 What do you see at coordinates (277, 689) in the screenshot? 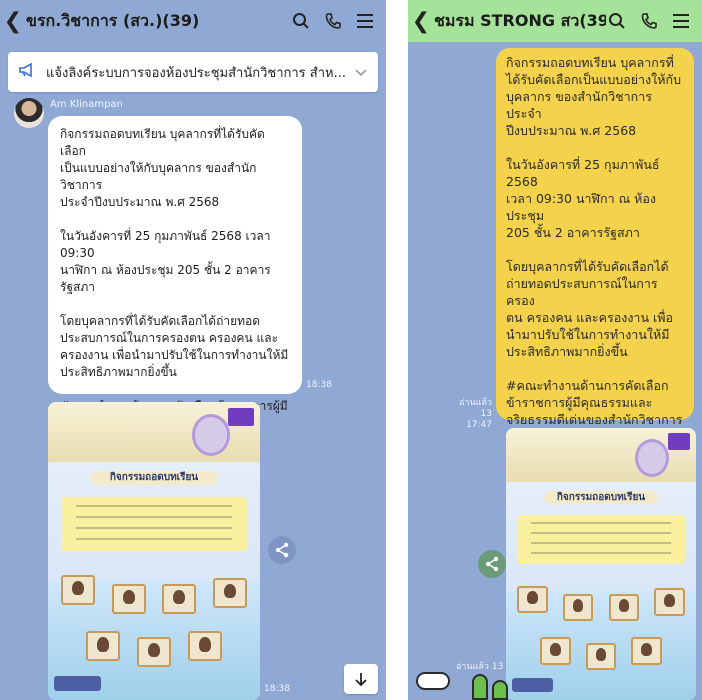
I see `image-time: 18:38` at bounding box center [277, 689].